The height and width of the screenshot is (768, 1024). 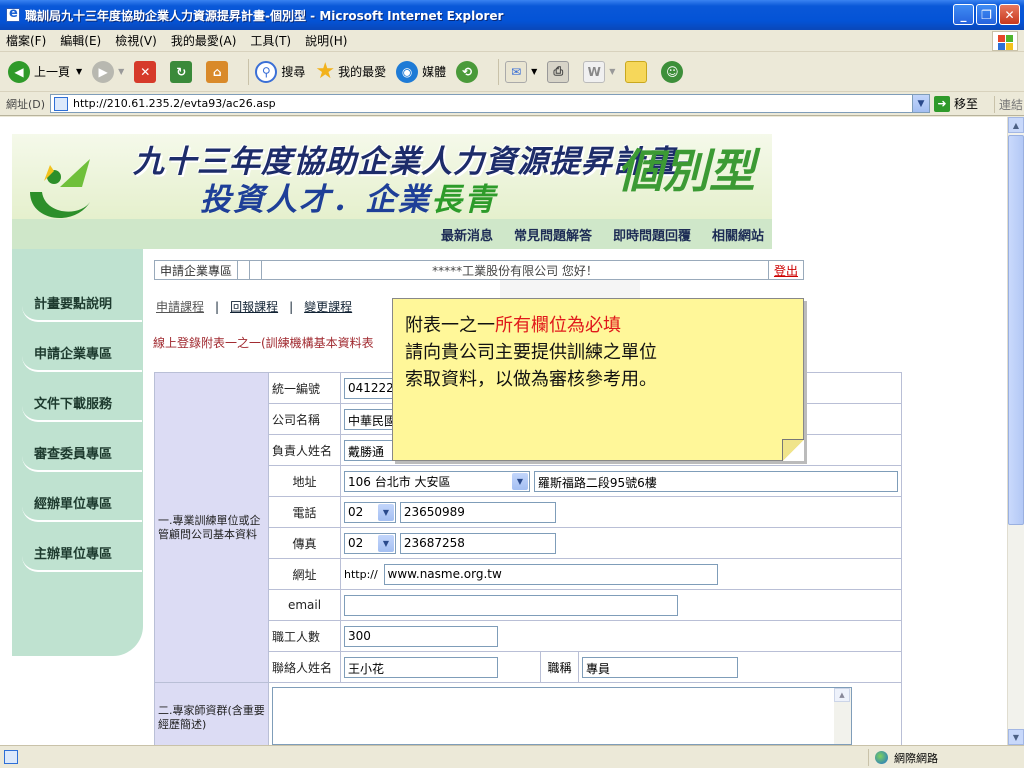 What do you see at coordinates (477, 543) in the screenshot?
I see `fax-field: 23687258` at bounding box center [477, 543].